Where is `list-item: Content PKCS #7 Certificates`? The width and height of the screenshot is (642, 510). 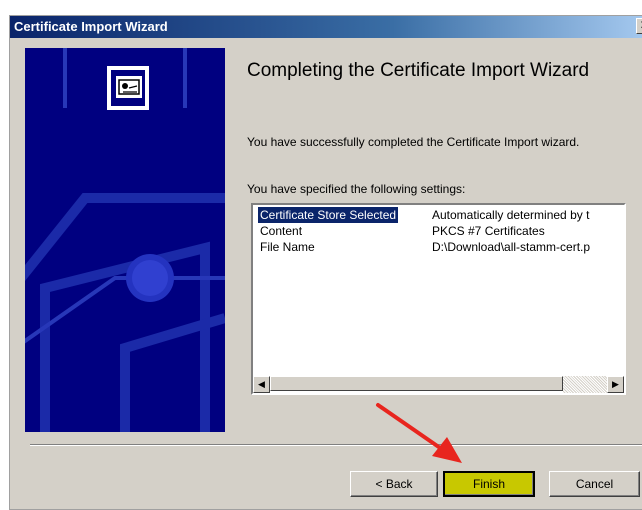 list-item: Content PKCS #7 Certificates is located at coordinates (438, 231).